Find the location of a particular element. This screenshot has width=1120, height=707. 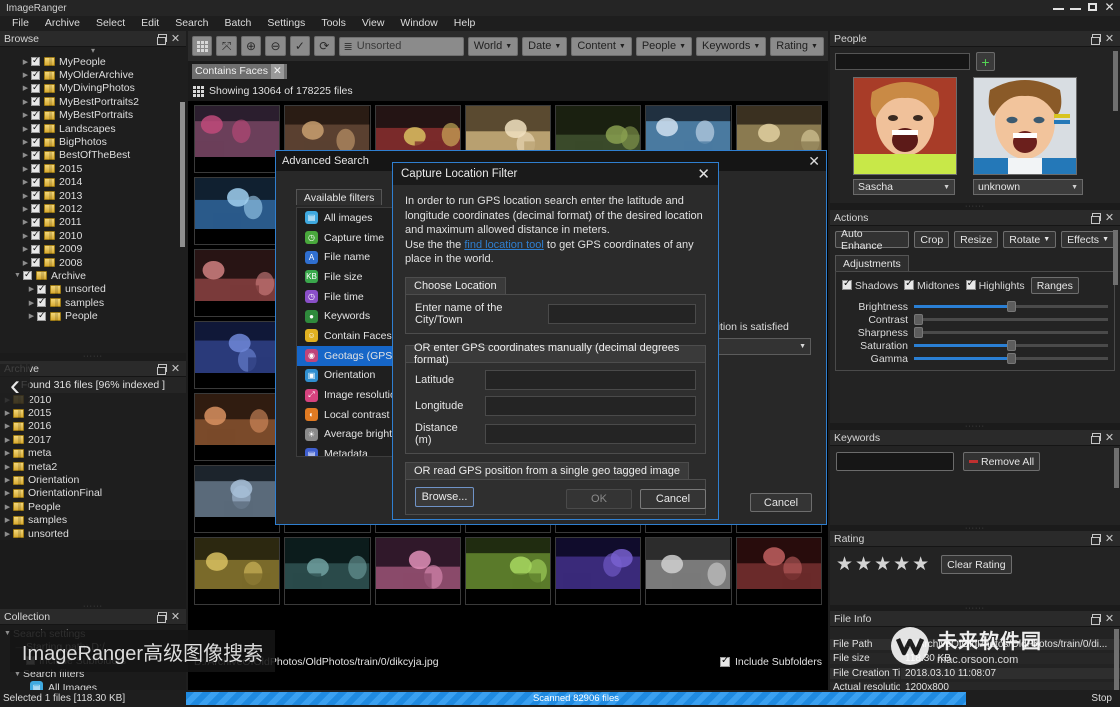

tree-item: ▶ 2012 is located at coordinates (93, 208).